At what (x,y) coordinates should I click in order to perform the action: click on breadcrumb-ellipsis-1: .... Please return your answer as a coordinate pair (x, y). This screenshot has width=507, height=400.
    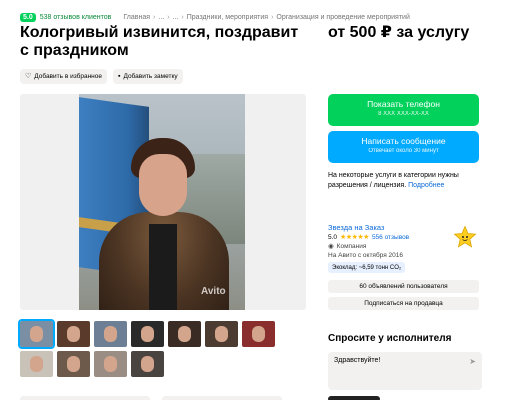
    Looking at the image, I should click on (161, 17).